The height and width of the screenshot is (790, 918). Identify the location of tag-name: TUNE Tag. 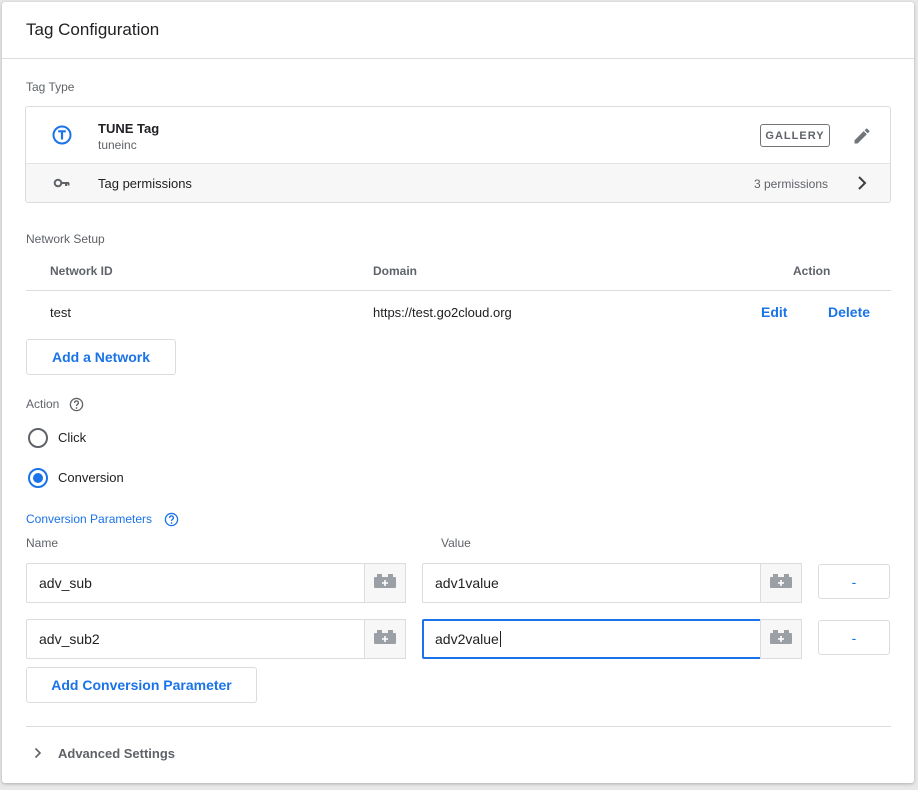
(129, 128).